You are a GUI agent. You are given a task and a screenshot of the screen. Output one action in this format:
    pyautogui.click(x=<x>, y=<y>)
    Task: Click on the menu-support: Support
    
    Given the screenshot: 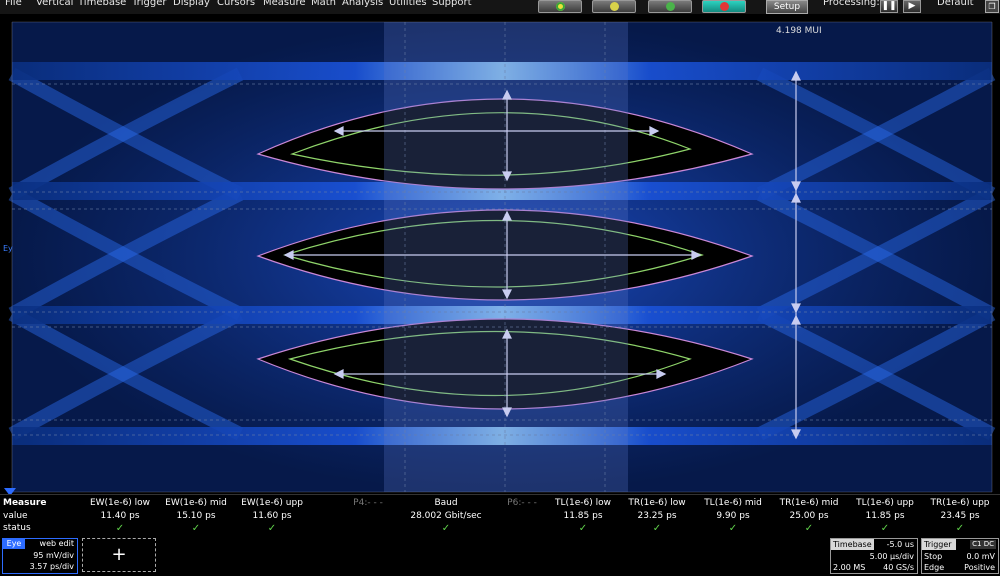 What is the action you would take?
    pyautogui.click(x=452, y=4)
    